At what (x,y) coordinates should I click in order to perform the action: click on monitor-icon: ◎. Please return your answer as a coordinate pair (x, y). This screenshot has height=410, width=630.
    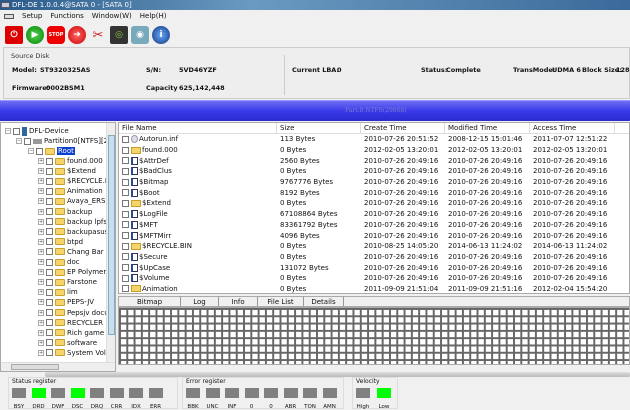
    Looking at the image, I should click on (119, 35).